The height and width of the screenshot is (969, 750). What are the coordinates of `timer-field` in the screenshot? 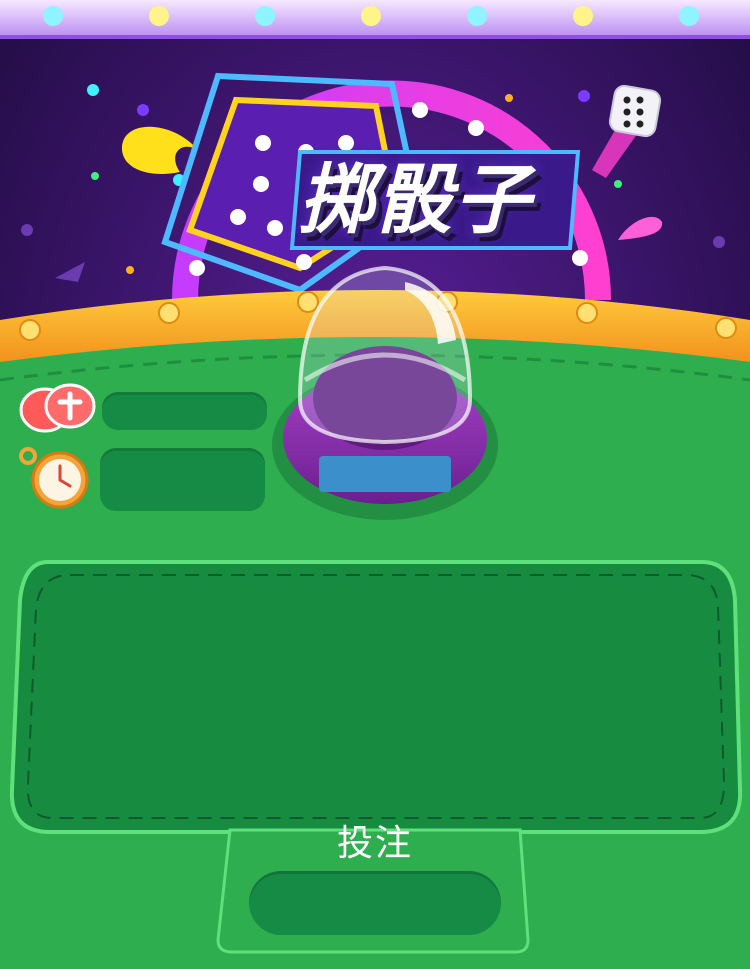 It's located at (182, 479).